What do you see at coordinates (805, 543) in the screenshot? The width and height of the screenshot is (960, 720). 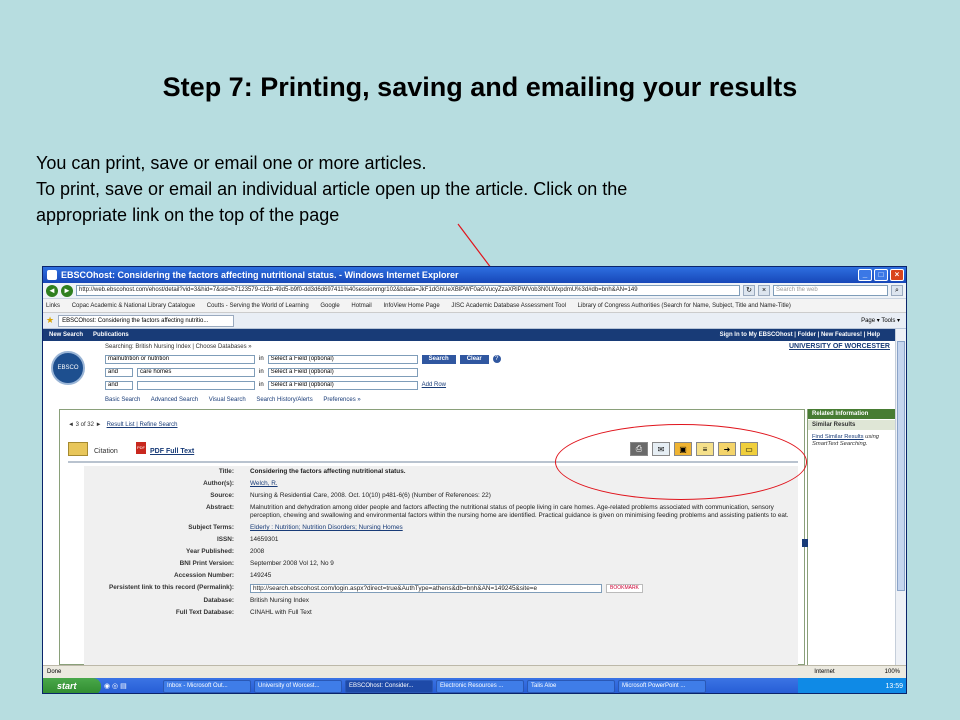 I see `sidebar-collapse-icon` at bounding box center [805, 543].